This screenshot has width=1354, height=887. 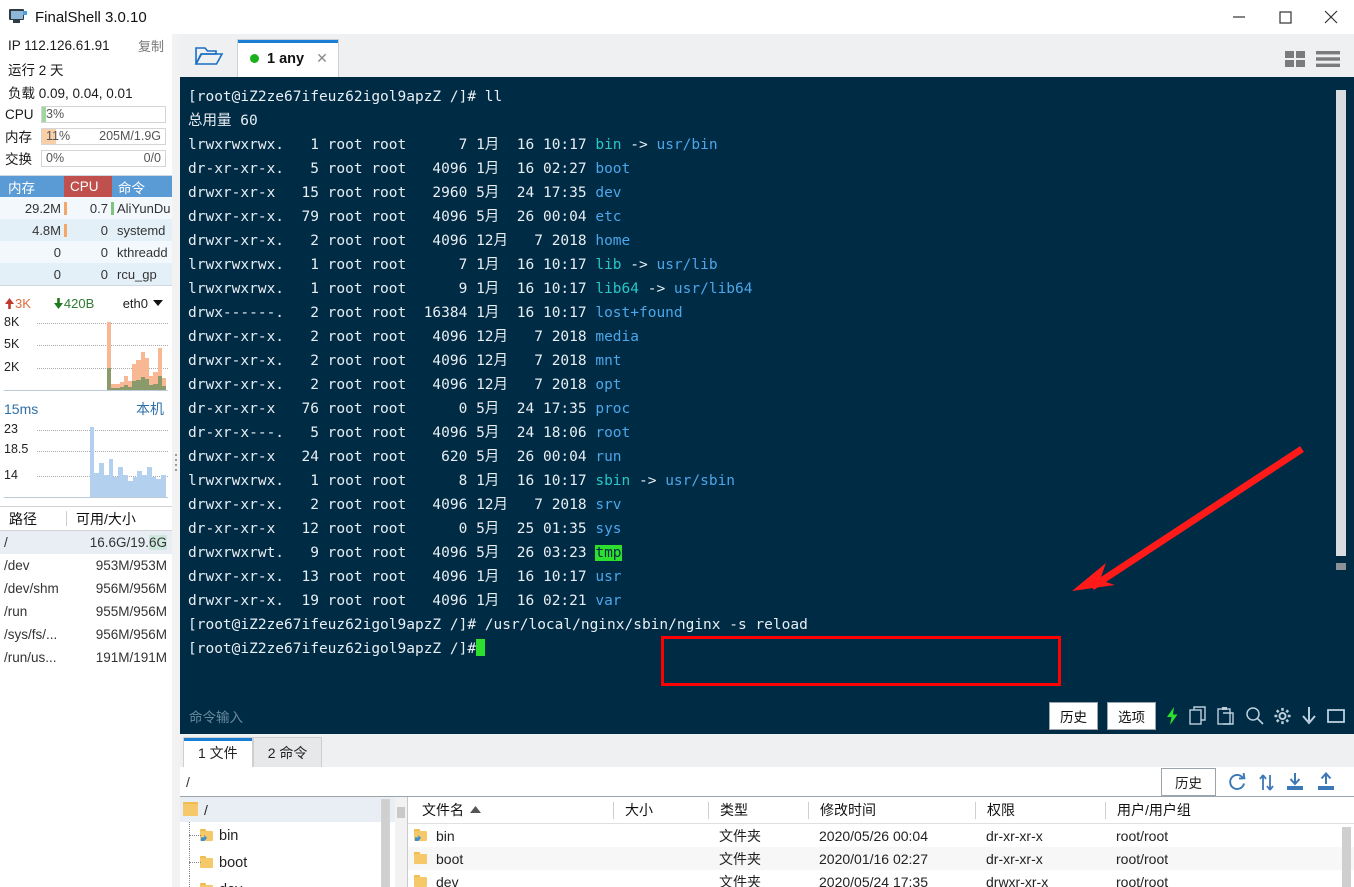 What do you see at coordinates (86, 208) in the screenshot?
I see `process-row: 29.2M 0.7 AliYunDu` at bounding box center [86, 208].